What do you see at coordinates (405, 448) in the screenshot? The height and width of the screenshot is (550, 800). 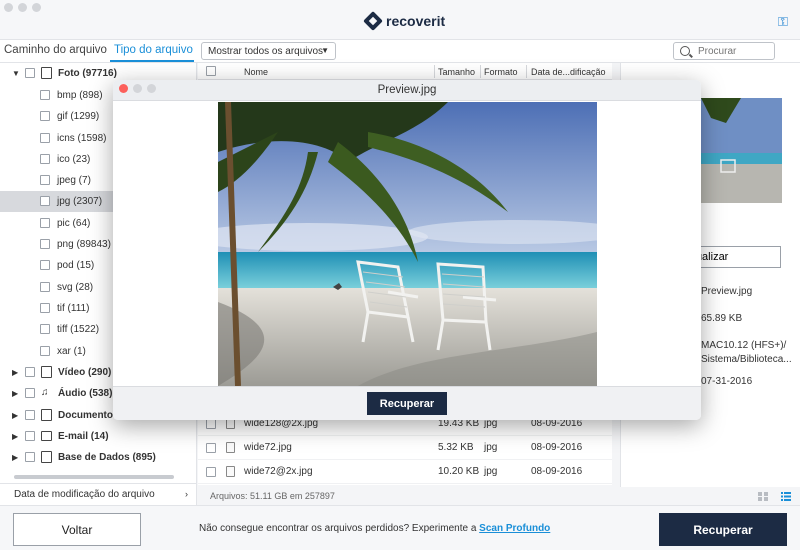 I see `file-row: wide72.jpg 5.32 KB jpg 08-09-2016` at bounding box center [405, 448].